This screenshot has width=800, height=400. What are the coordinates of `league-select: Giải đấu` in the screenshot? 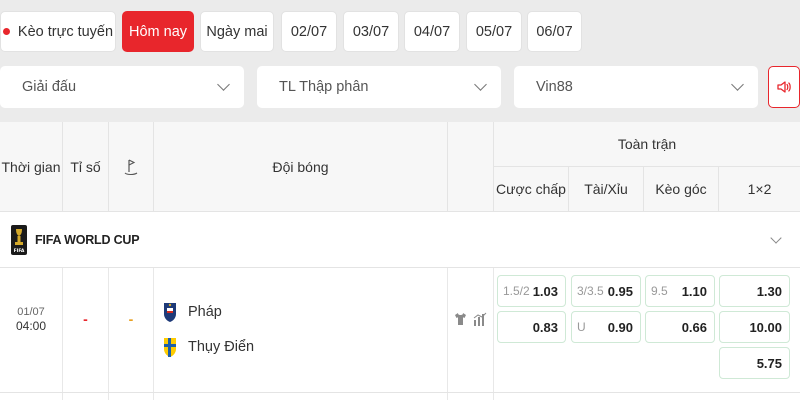 It's located at (122, 87).